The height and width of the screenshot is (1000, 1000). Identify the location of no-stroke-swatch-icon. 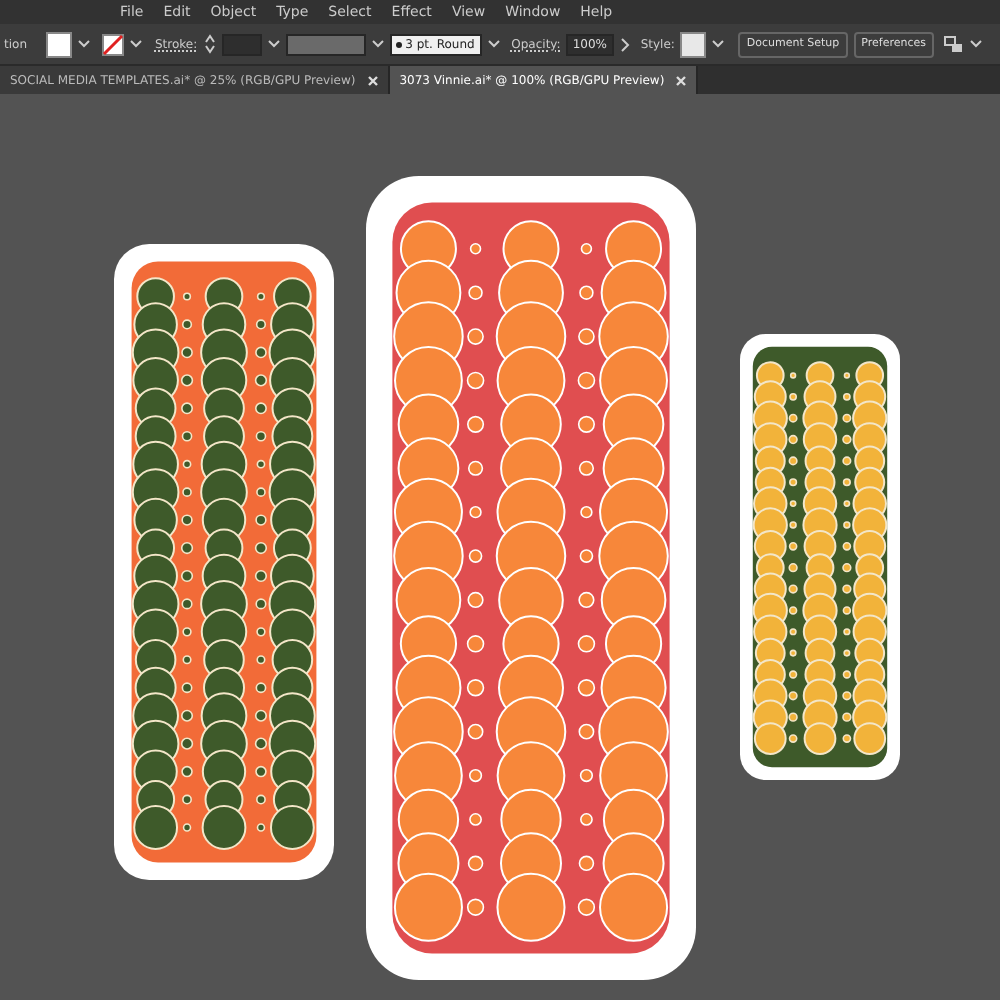
(112, 44).